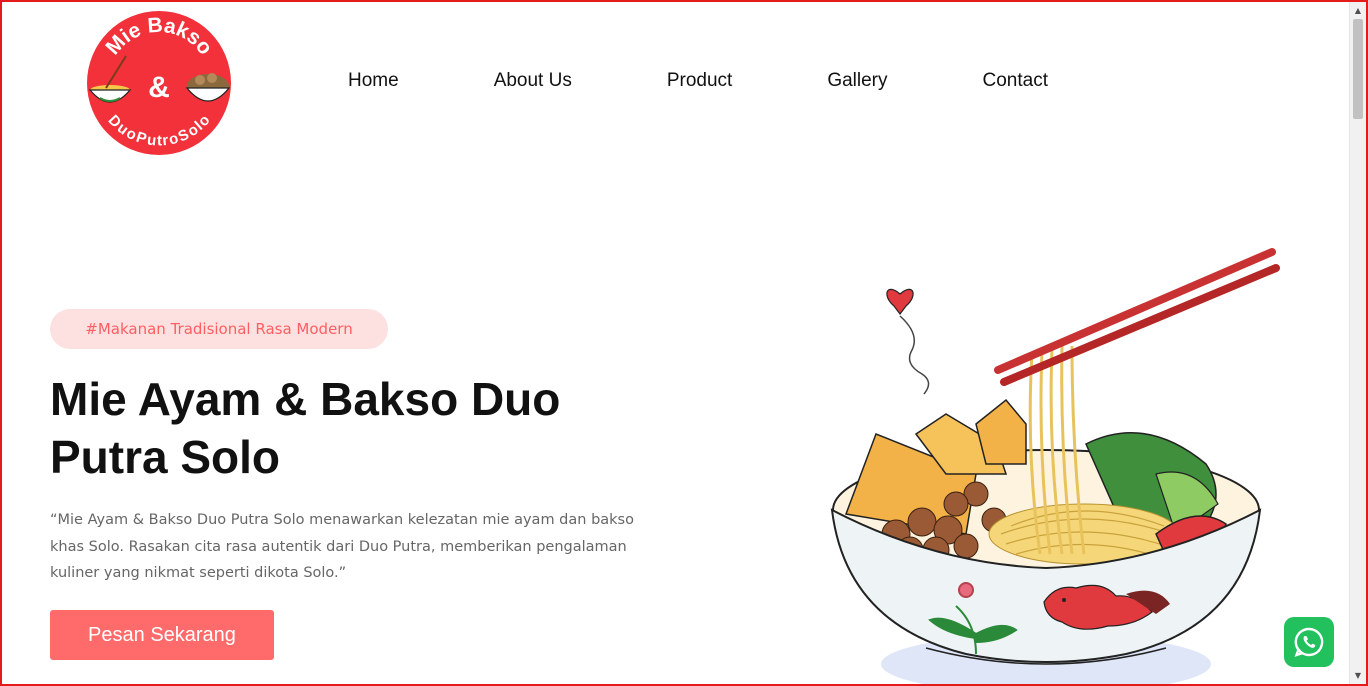 This screenshot has height=686, width=1368. Describe the element at coordinates (159, 87) in the screenshot. I see `logo-ampersand: &` at that location.